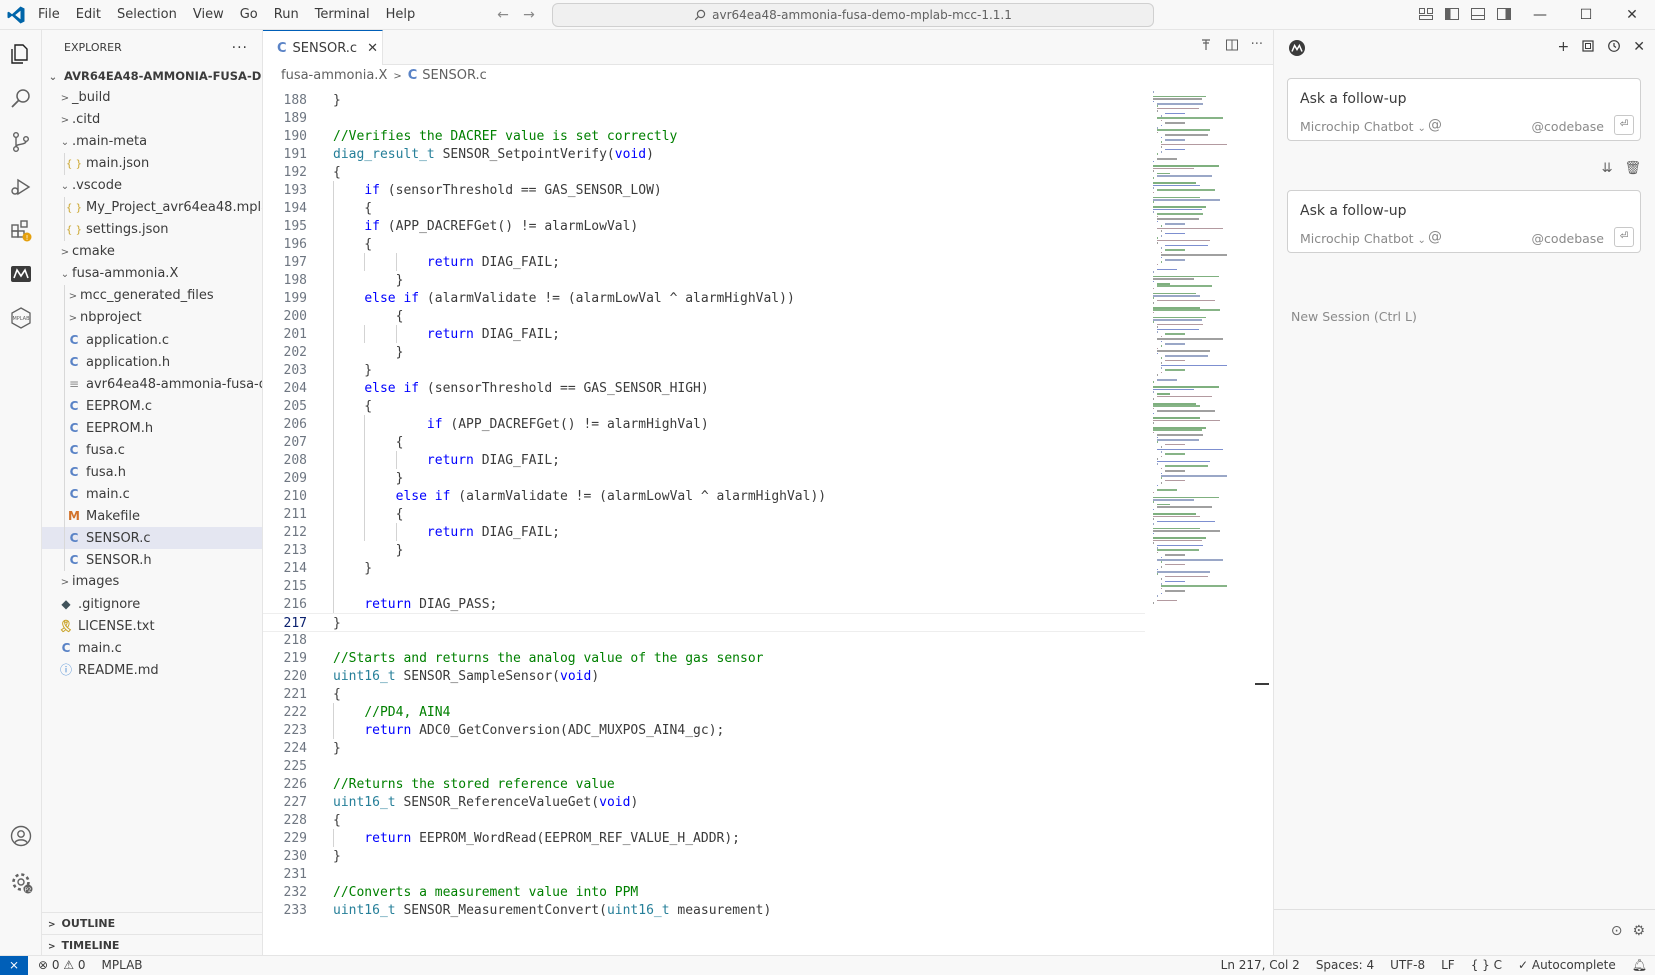 This screenshot has width=1655, height=975. I want to click on settings-gear-icon: ⚙, so click(1638, 931).